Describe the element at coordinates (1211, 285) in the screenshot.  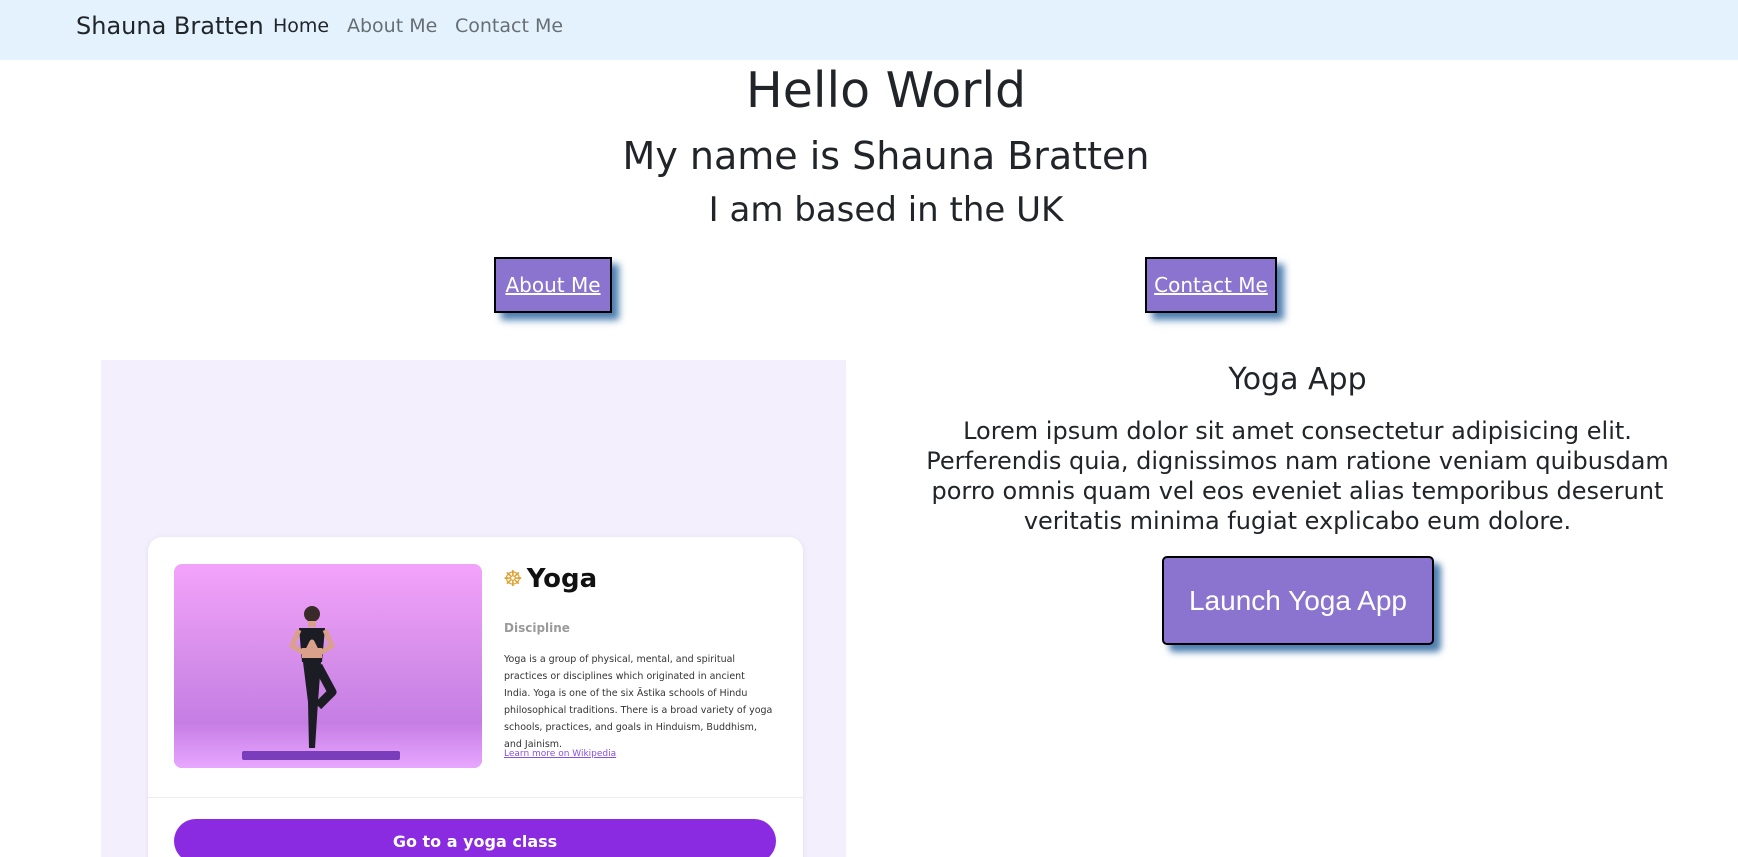
I see `contact-me-button: Contact Me` at that location.